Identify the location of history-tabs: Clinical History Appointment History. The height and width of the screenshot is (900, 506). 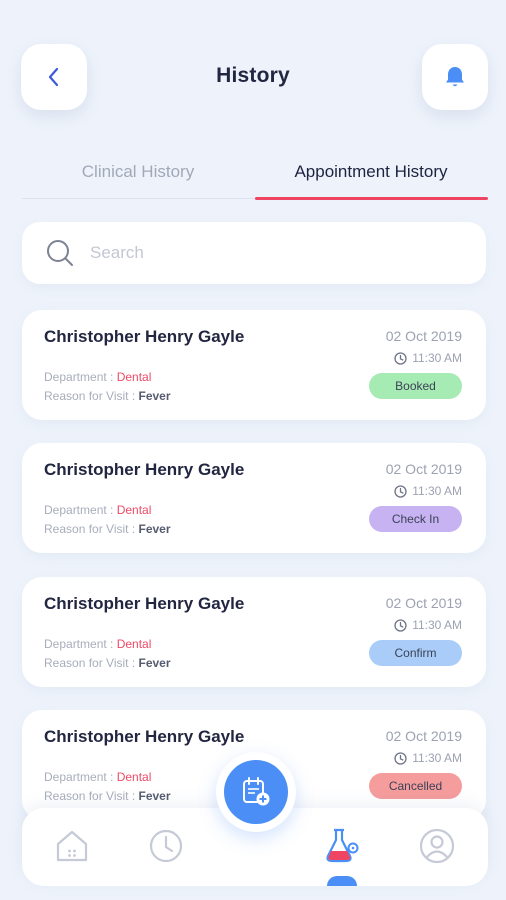
(255, 175).